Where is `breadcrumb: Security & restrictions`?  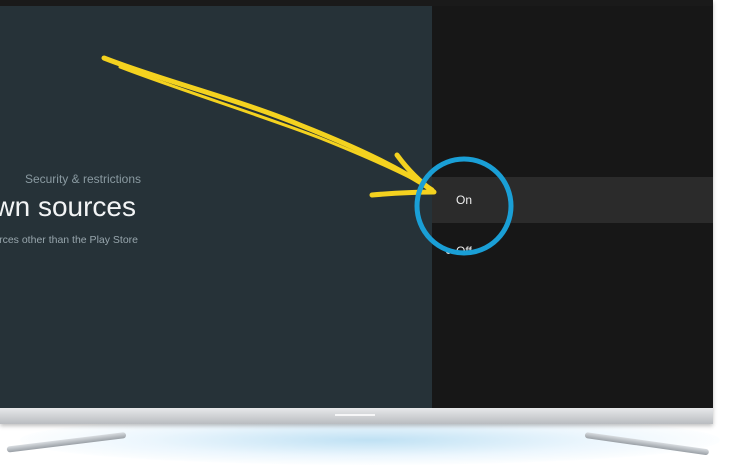
breadcrumb: Security & restrictions is located at coordinates (82, 179).